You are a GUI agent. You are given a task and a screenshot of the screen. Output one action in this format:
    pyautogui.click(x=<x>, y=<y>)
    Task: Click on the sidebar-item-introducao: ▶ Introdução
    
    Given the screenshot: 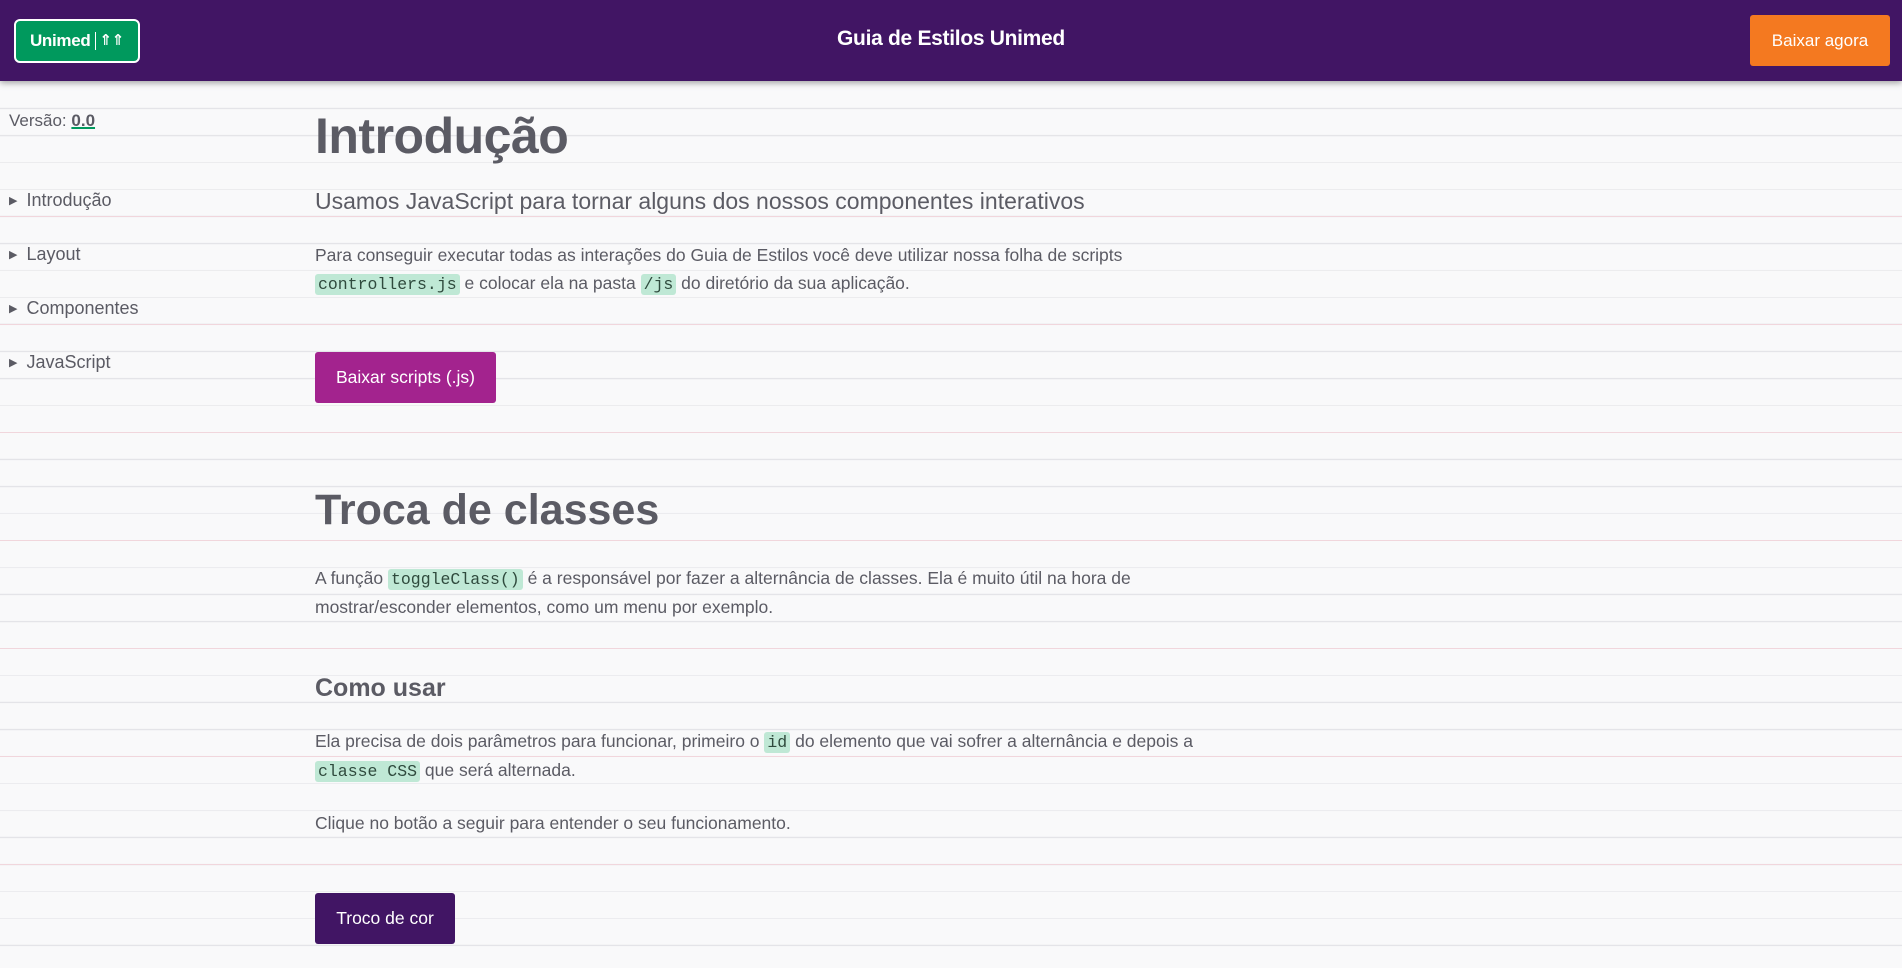 What is the action you would take?
    pyautogui.click(x=60, y=200)
    